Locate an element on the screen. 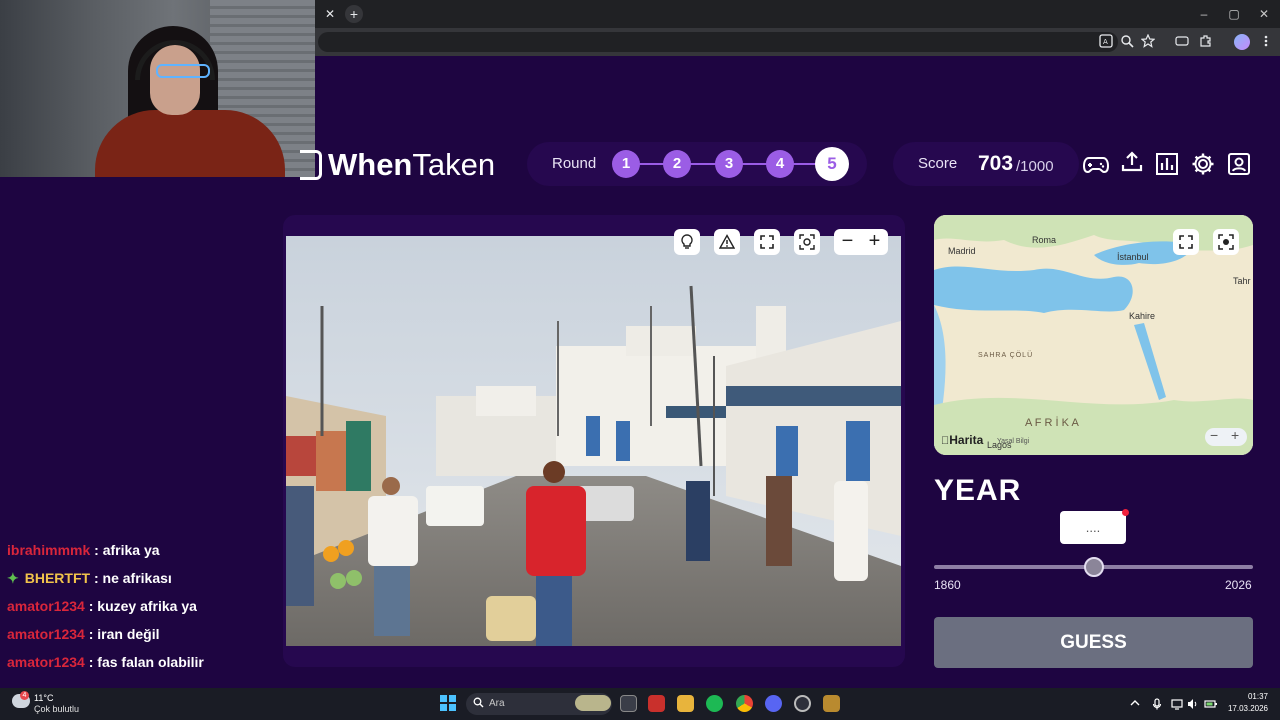 This screenshot has height=720, width=1280. photo-zoom-control: − + is located at coordinates (861, 242).